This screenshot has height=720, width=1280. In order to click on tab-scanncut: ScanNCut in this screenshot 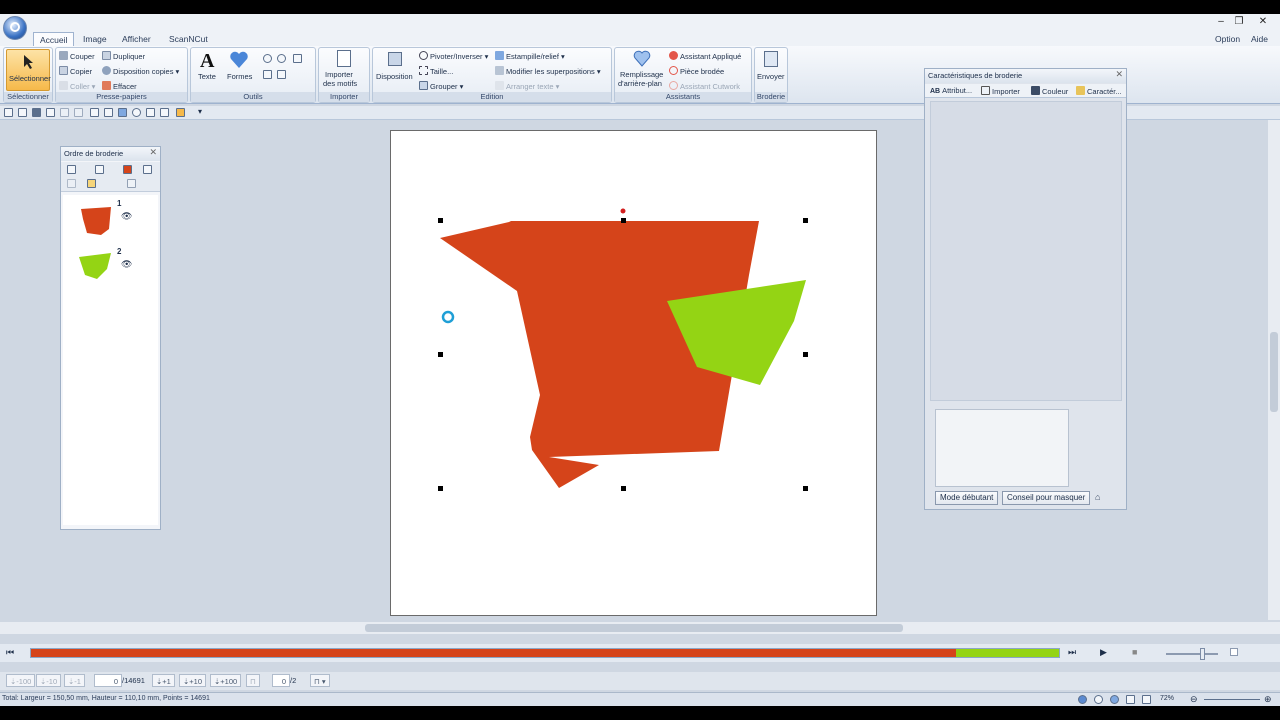, I will do `click(188, 39)`.